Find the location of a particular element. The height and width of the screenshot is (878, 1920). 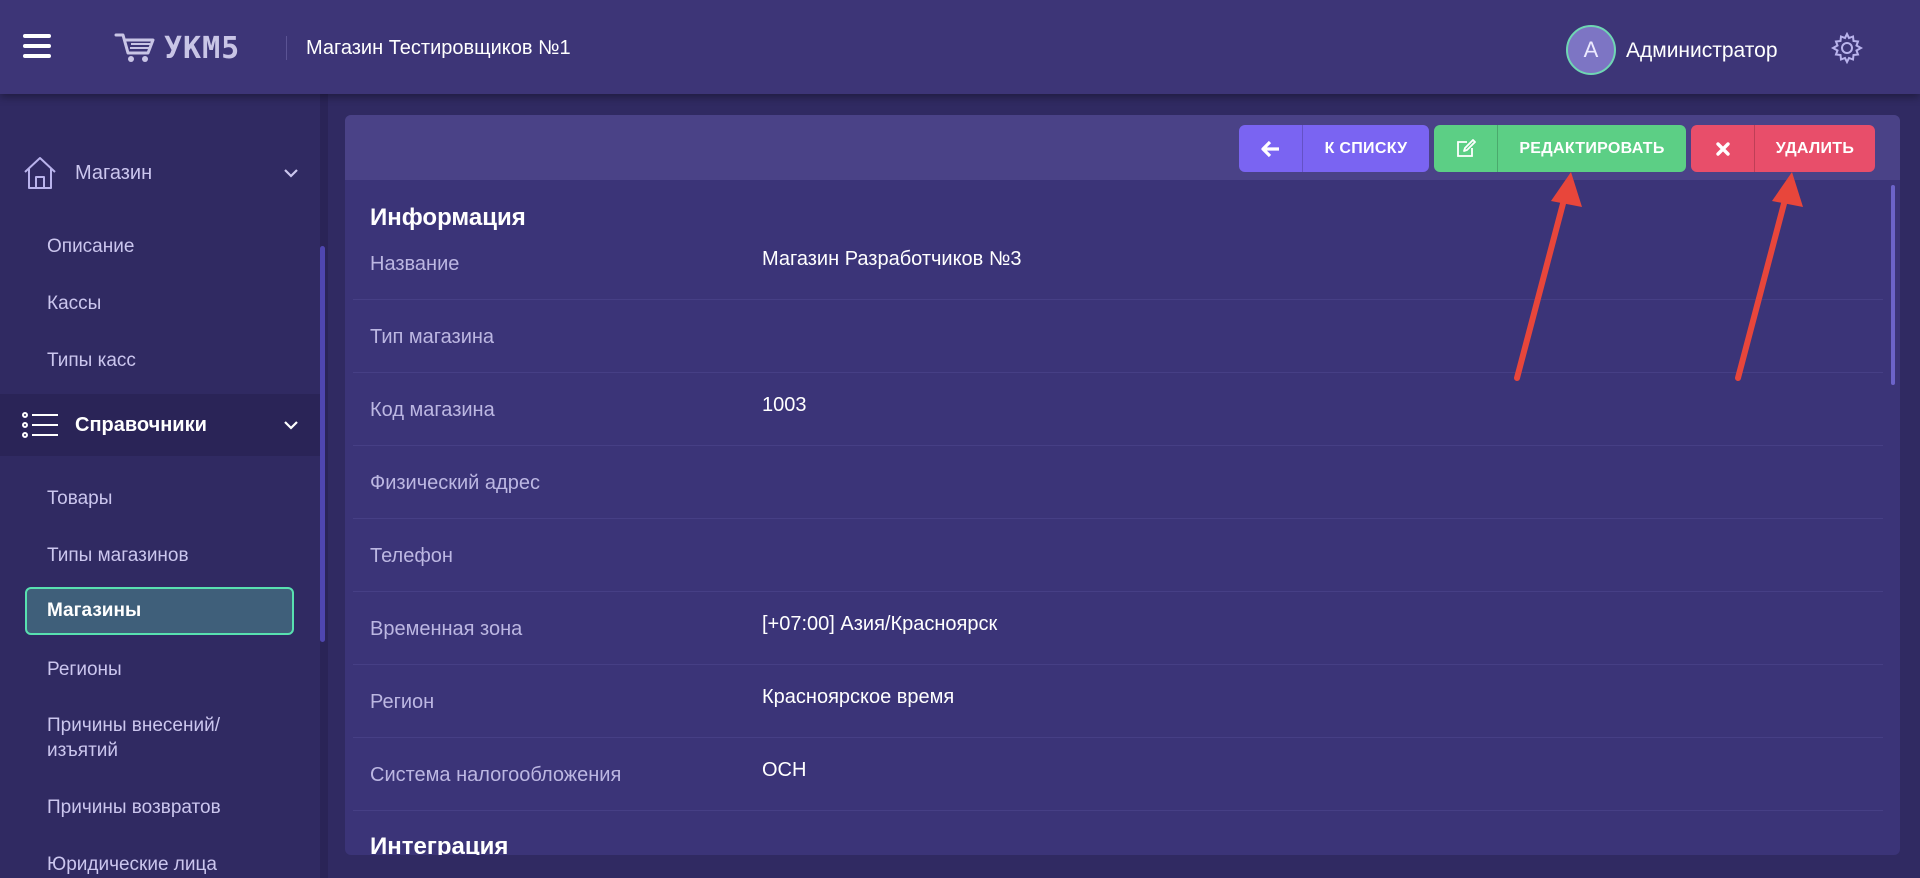

delete-label: УДАЛИТЬ is located at coordinates (1815, 148).